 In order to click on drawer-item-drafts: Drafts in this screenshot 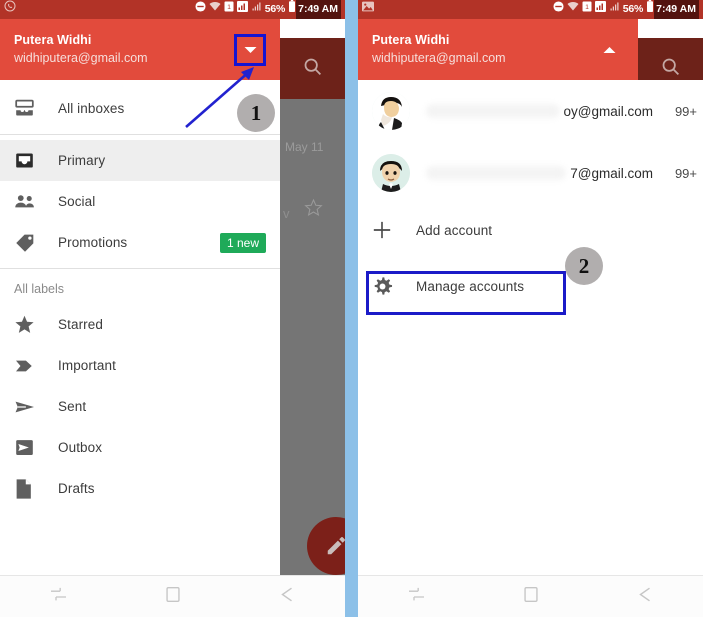, I will do `click(140, 488)`.